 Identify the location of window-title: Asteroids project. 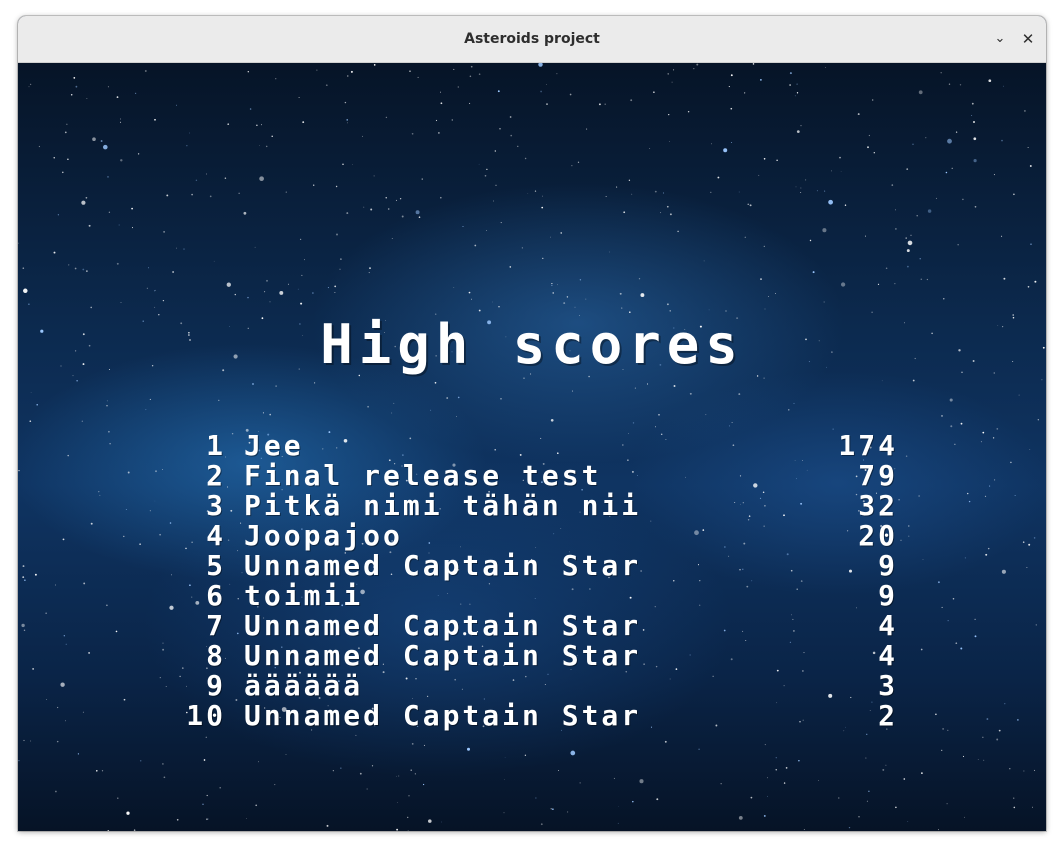
(532, 39).